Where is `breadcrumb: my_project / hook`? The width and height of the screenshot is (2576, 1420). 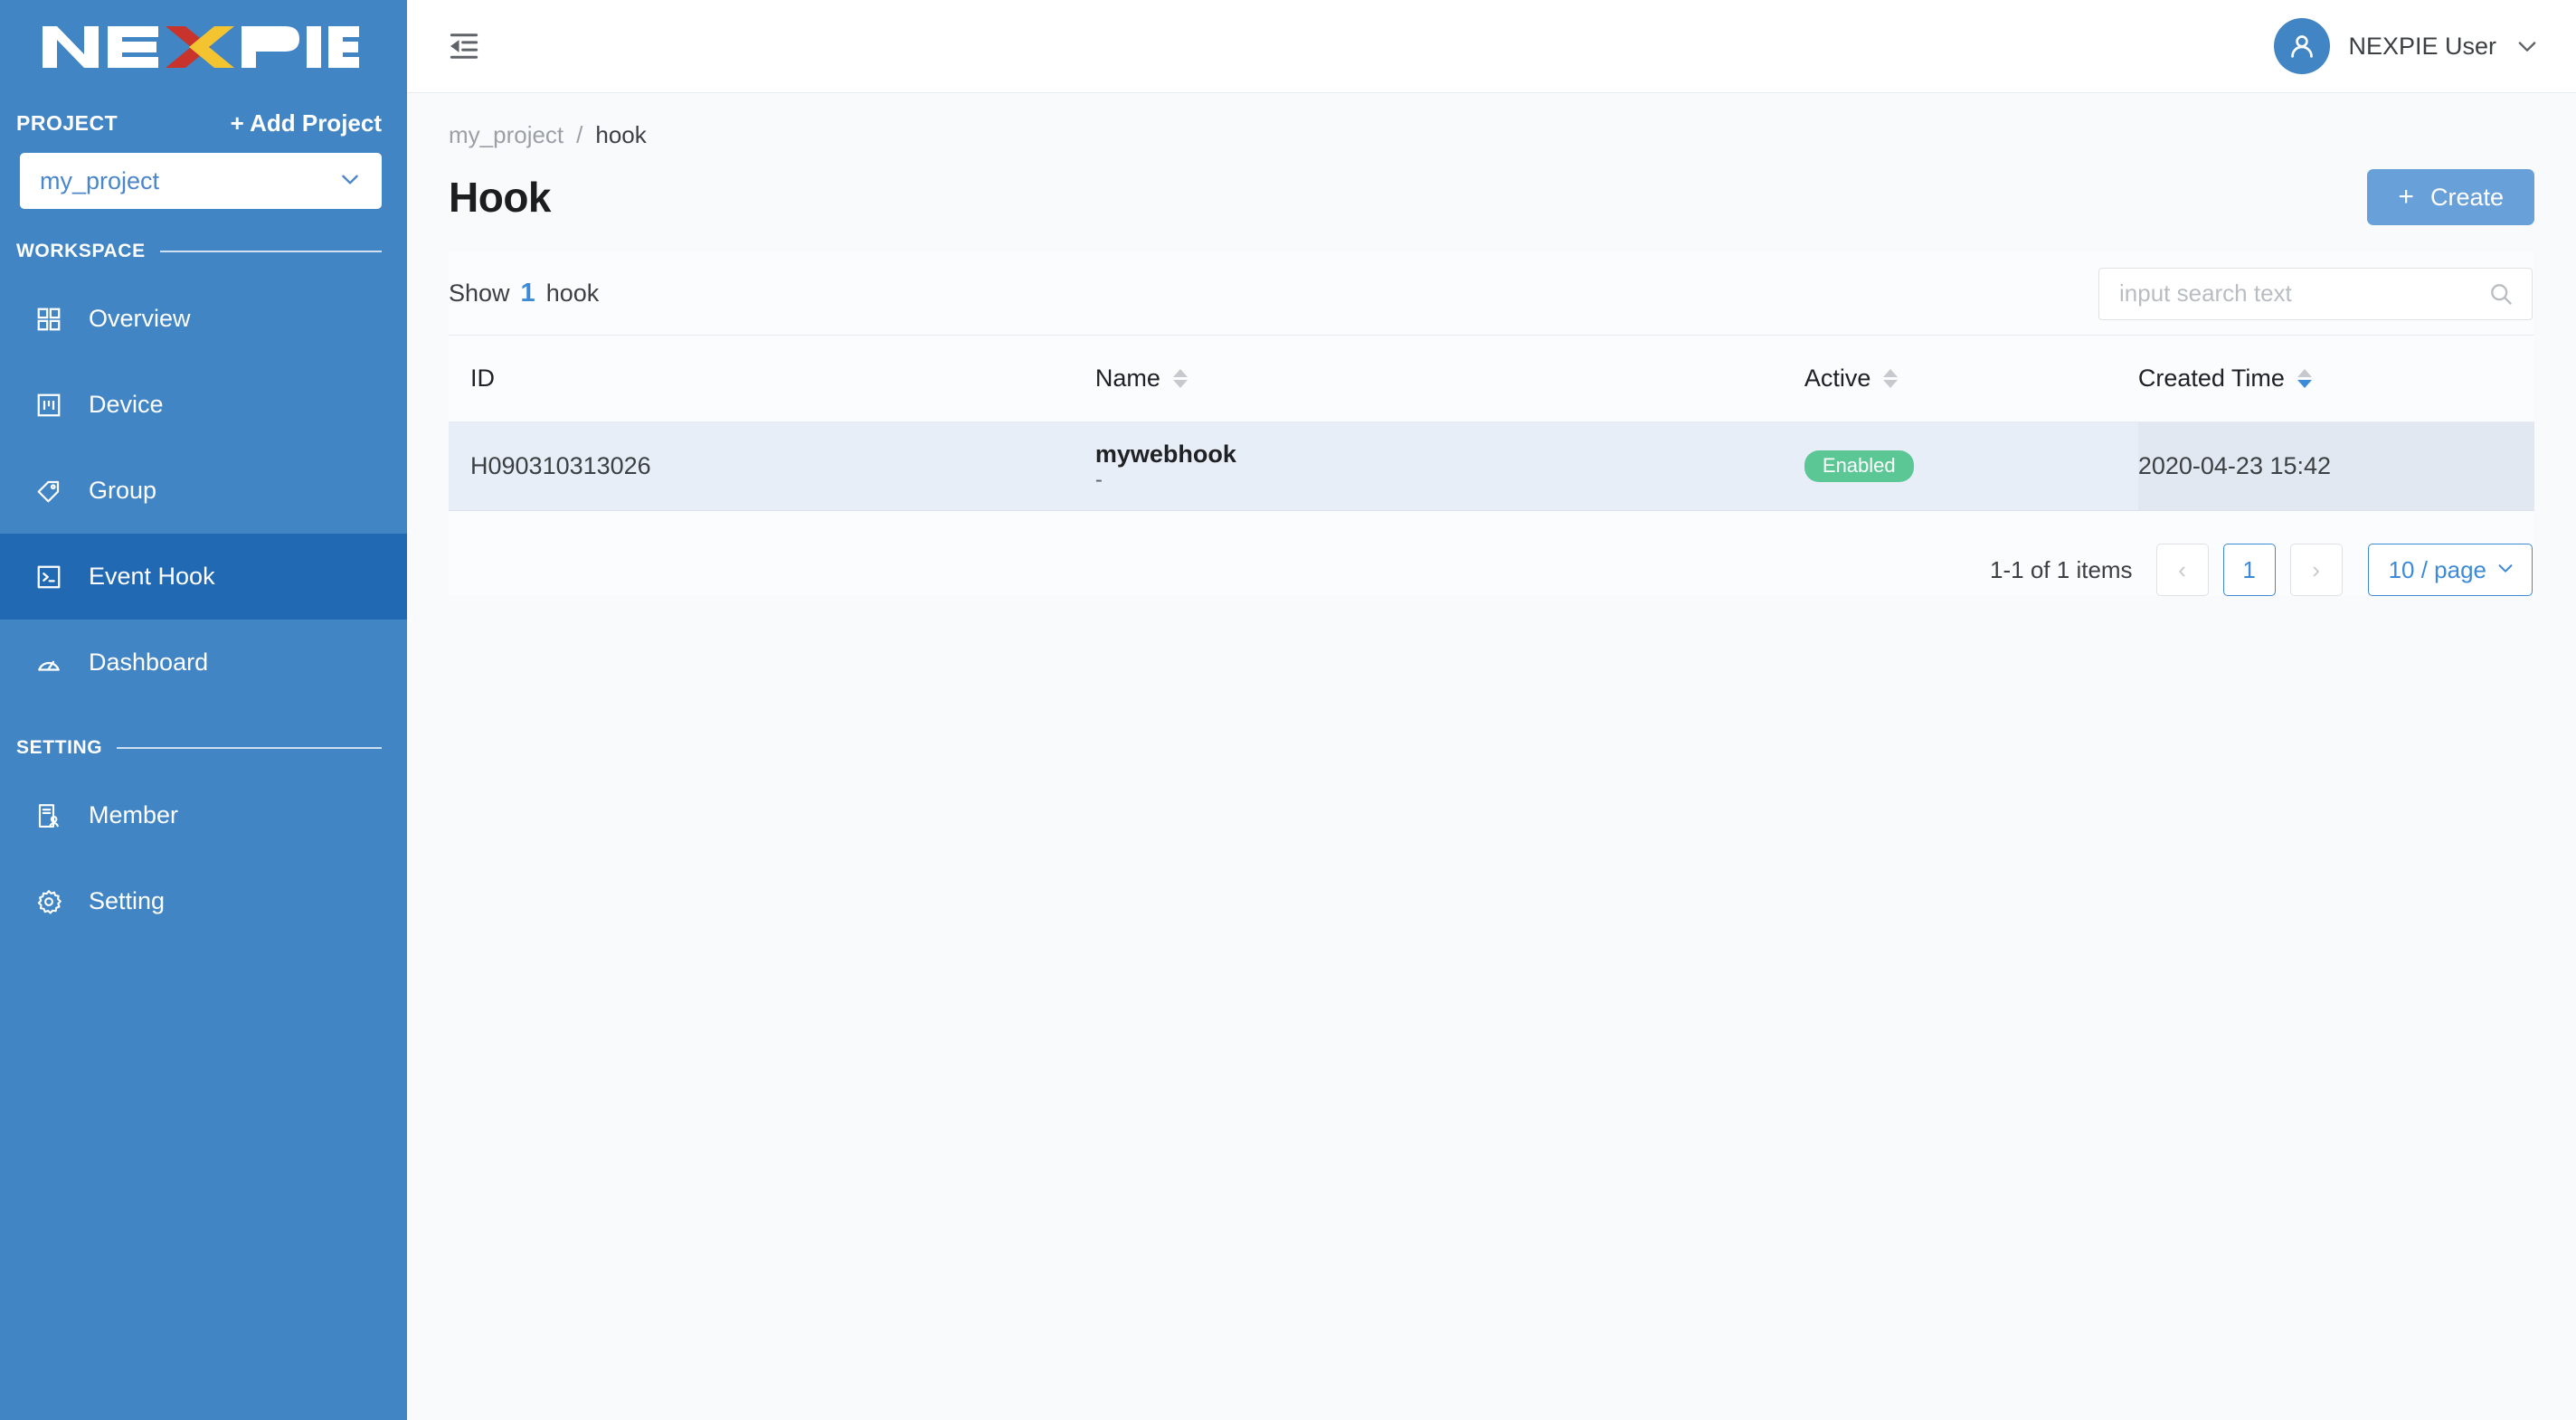 breadcrumb: my_project / hook is located at coordinates (1491, 124).